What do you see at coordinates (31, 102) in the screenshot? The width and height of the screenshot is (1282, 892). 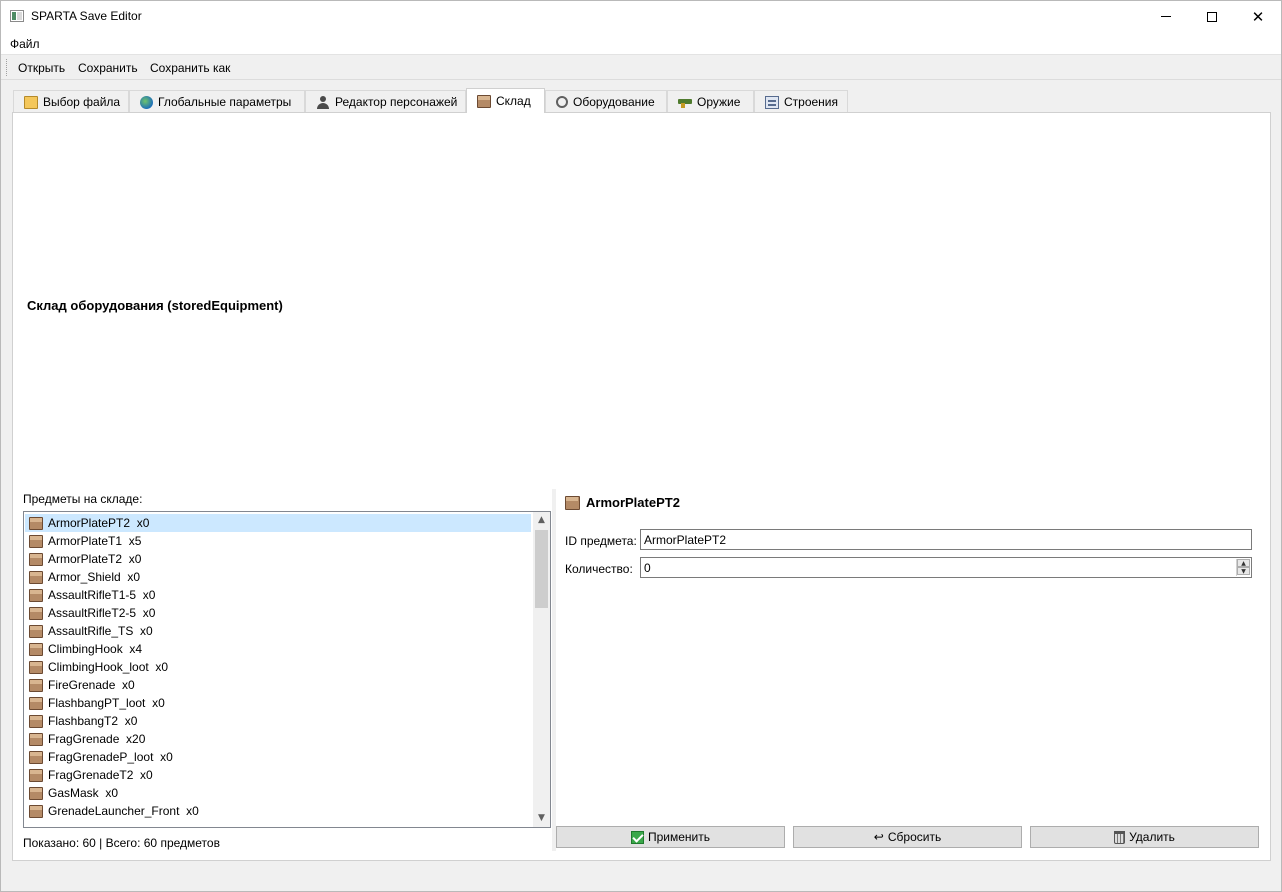 I see `folder-icon` at bounding box center [31, 102].